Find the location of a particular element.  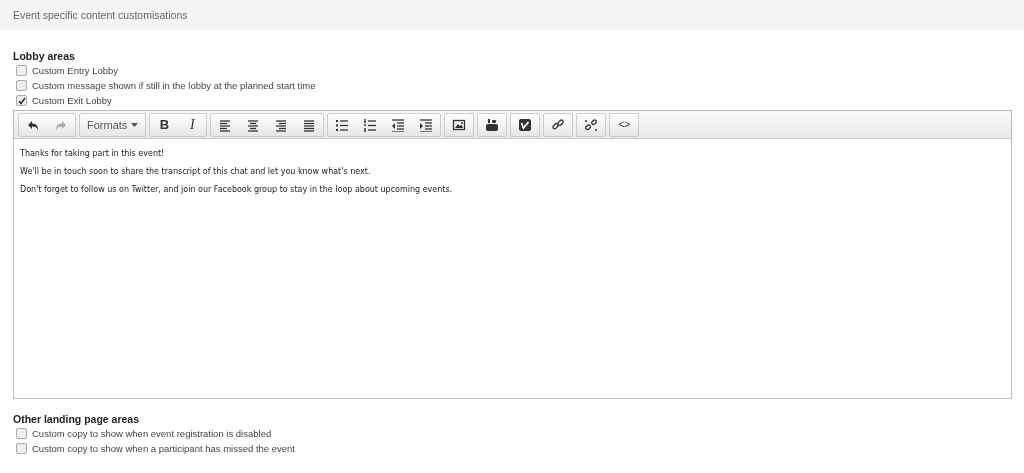

unlink-icon is located at coordinates (591, 124).